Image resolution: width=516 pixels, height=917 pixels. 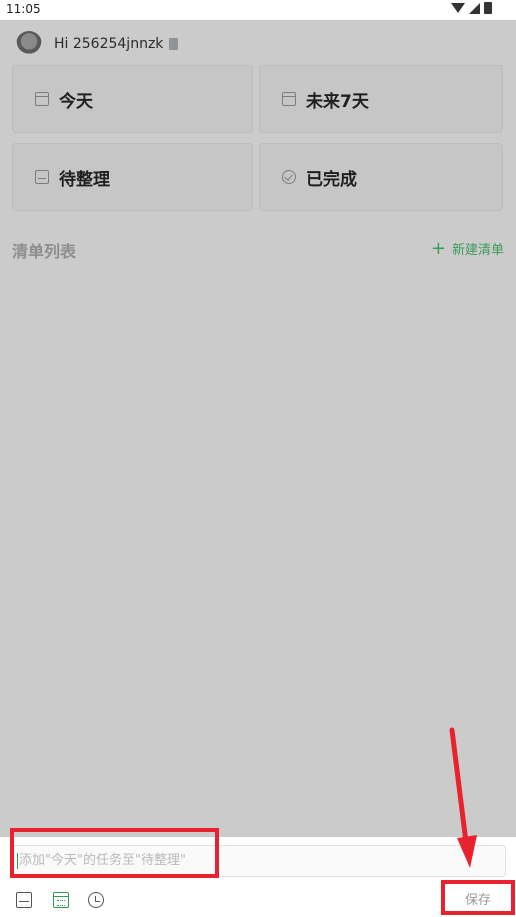 What do you see at coordinates (337, 101) in the screenshot?
I see `filter-label: 未来7天` at bounding box center [337, 101].